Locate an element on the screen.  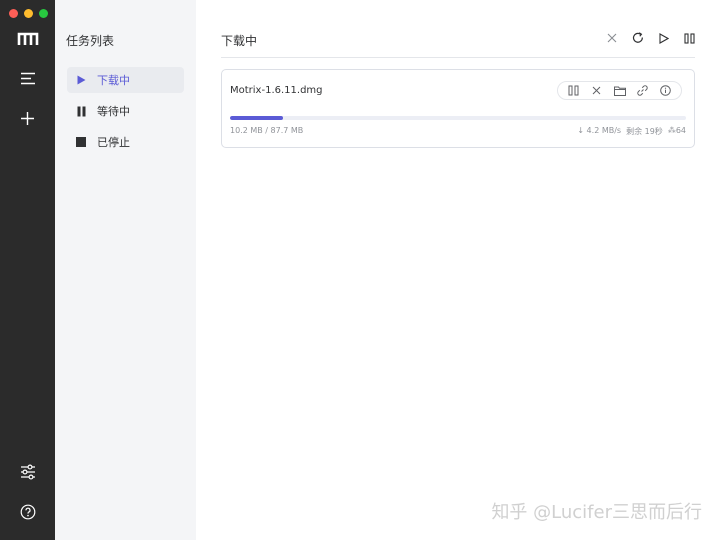
sidebar-item-waiting: 等待中 is located at coordinates (125, 111).